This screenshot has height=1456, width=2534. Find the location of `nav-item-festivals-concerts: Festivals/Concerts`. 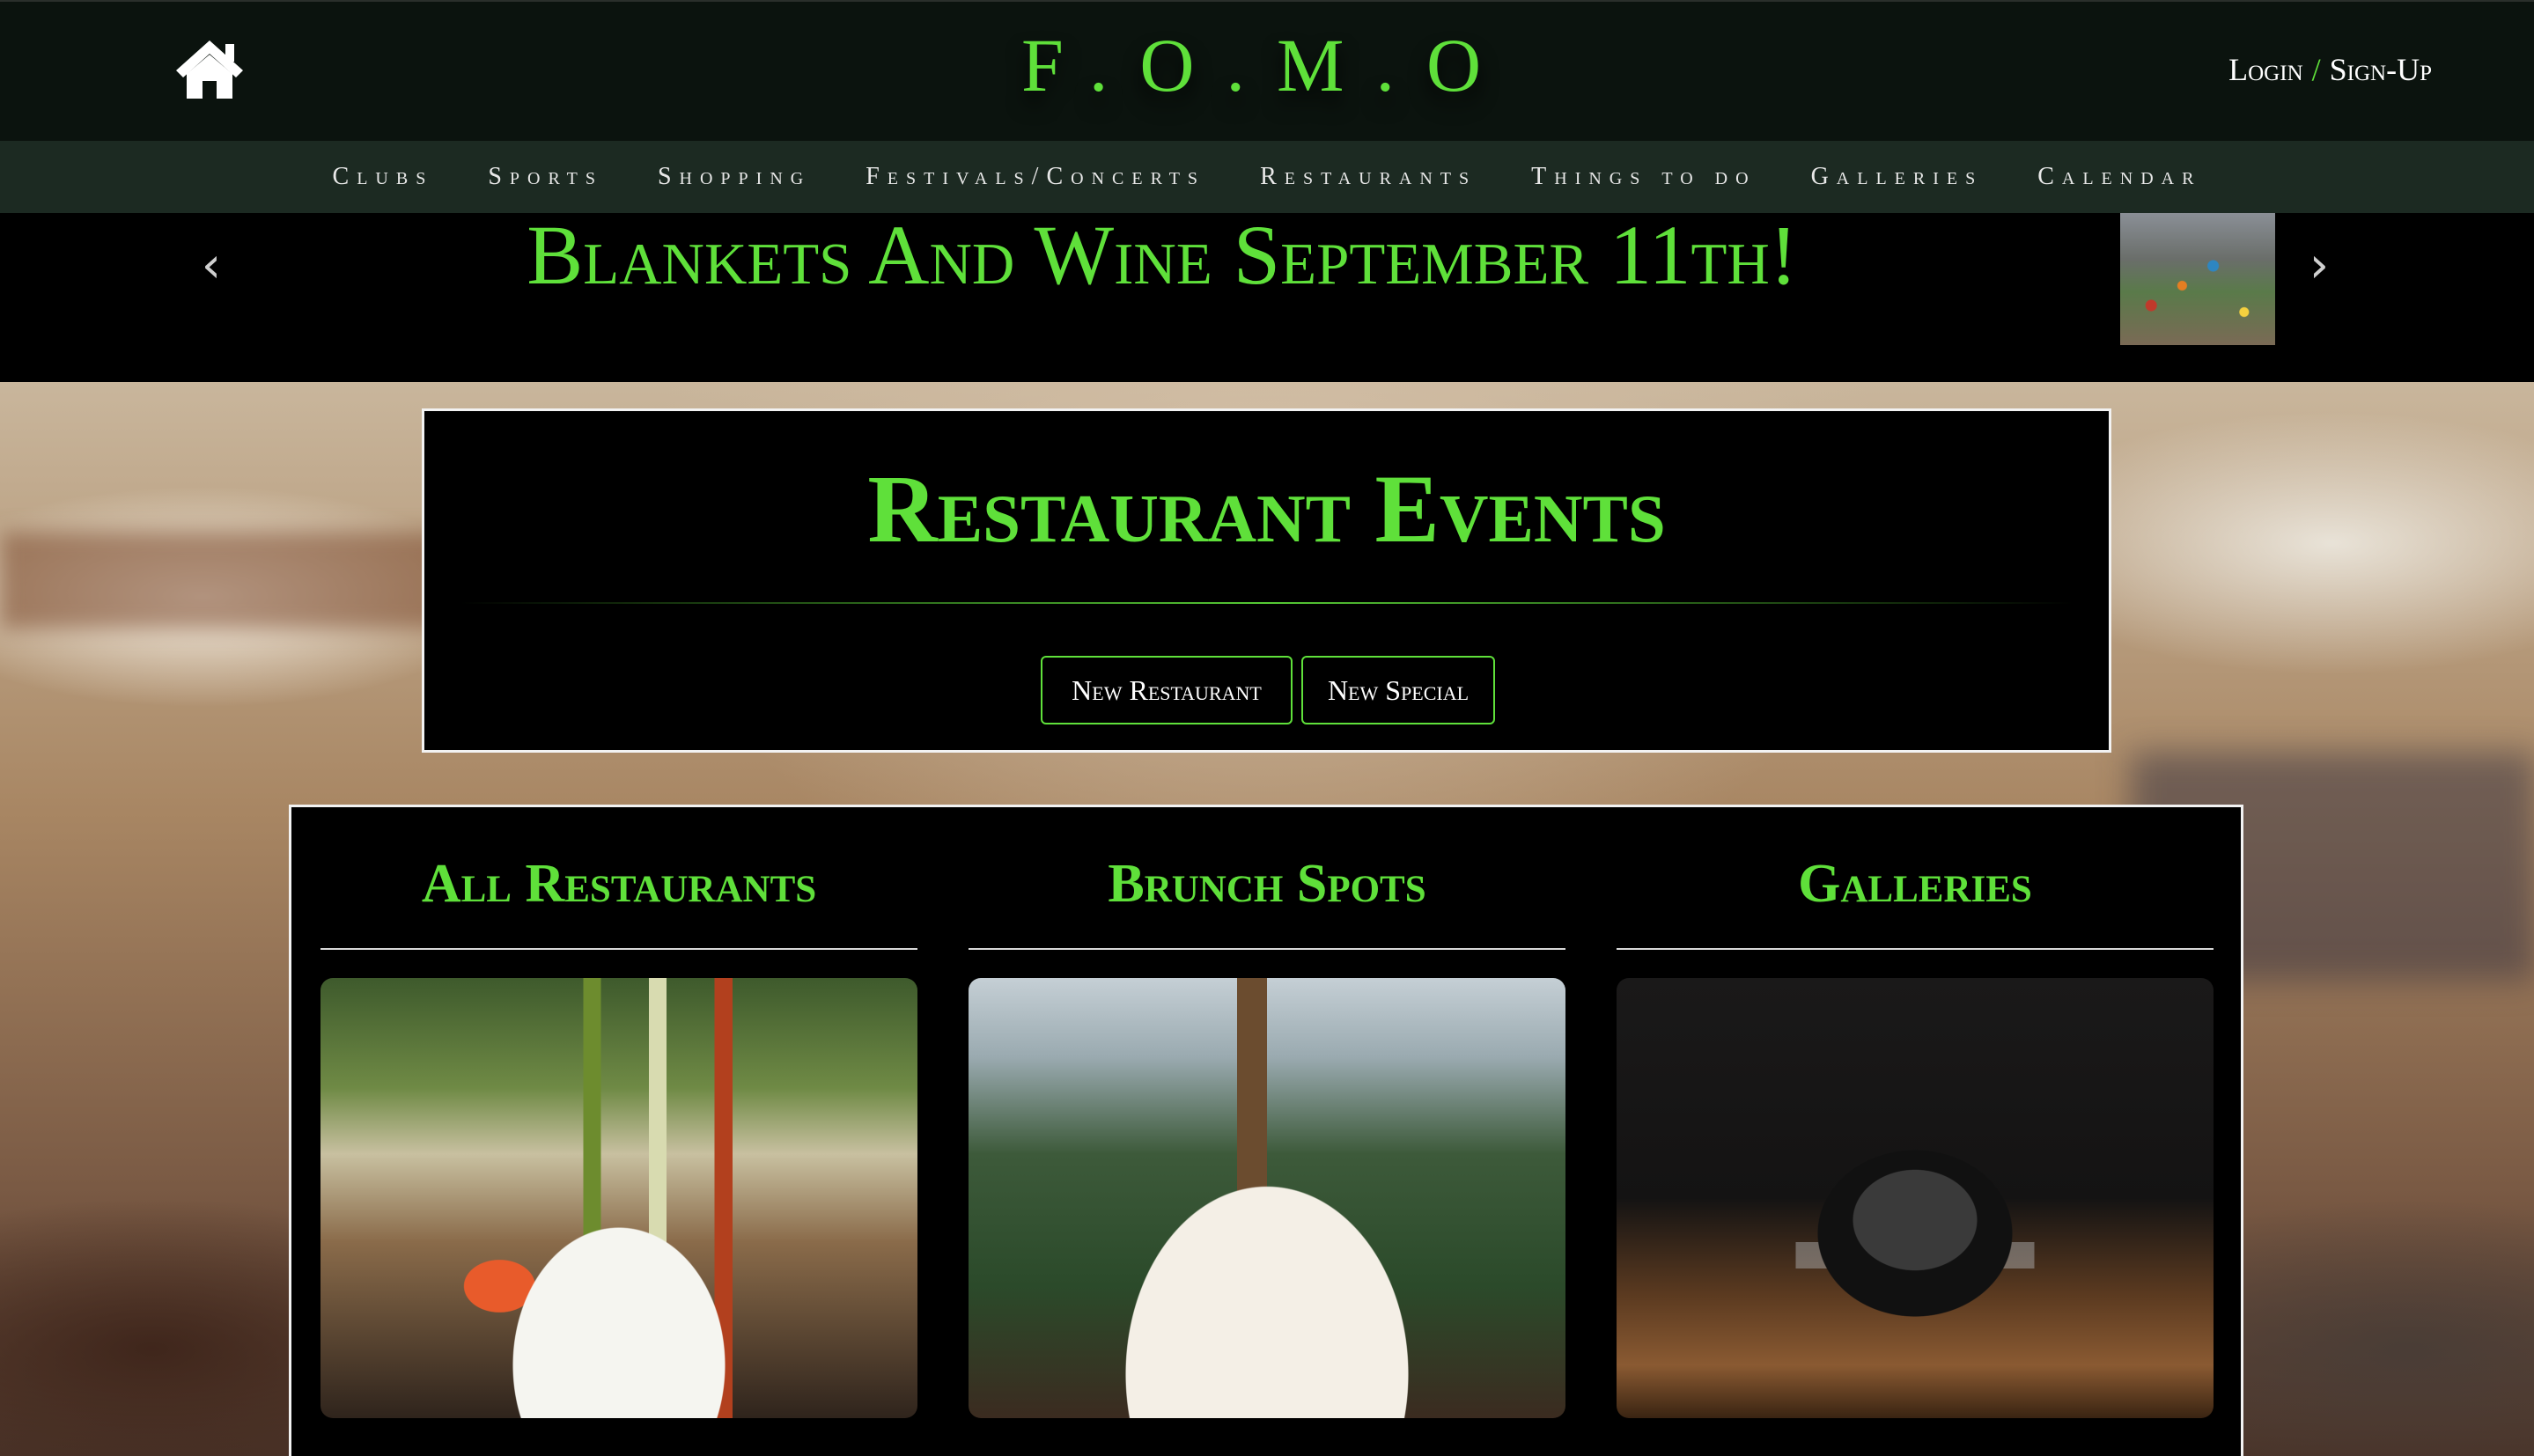

nav-item-festivals-concerts: Festivals/Concerts is located at coordinates (1035, 177).